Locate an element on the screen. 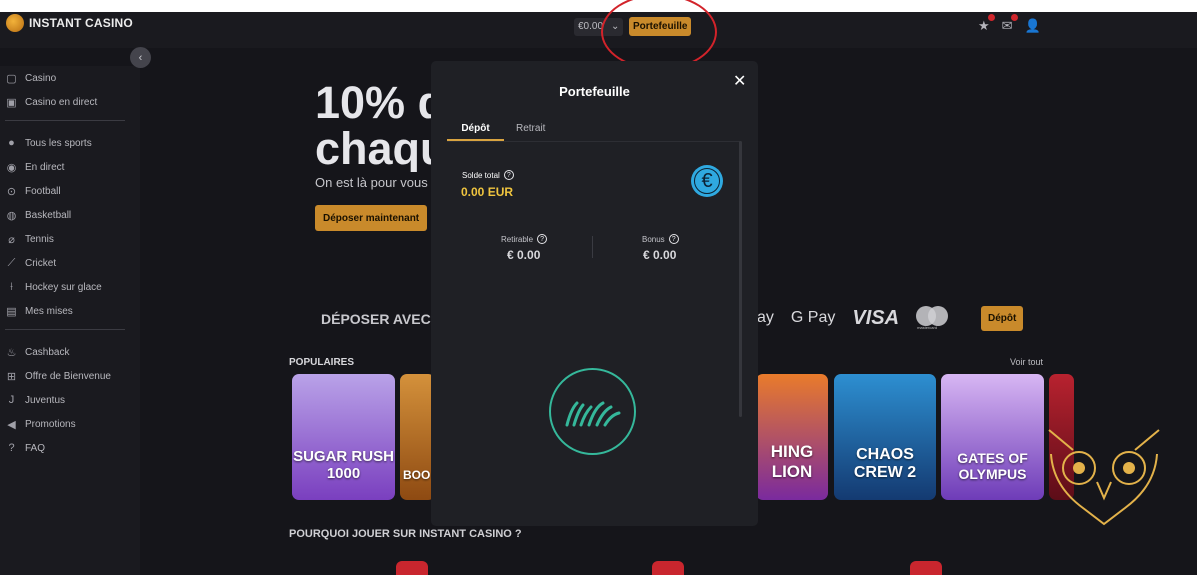 The image size is (1197, 575). sidebar-item-label: Tennis is located at coordinates (39, 239).